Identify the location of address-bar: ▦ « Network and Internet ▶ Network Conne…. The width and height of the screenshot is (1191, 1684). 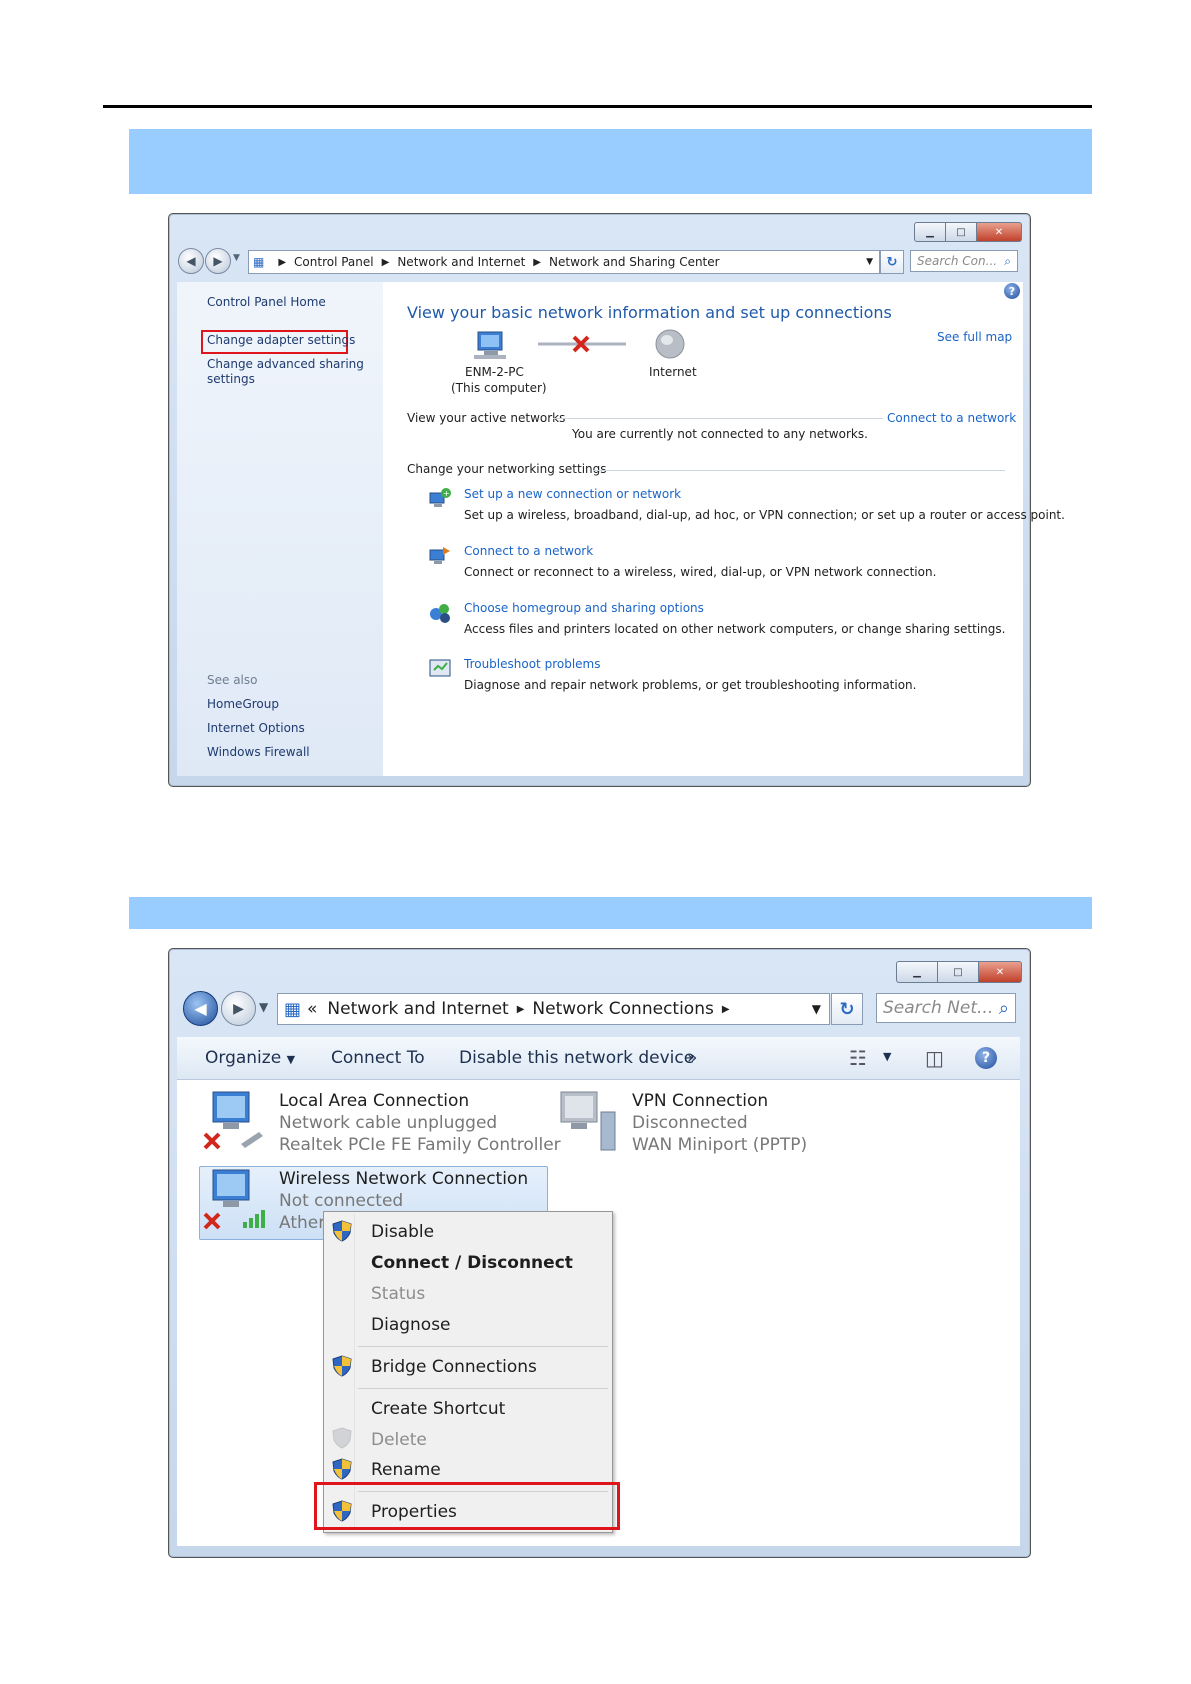
(553, 1009).